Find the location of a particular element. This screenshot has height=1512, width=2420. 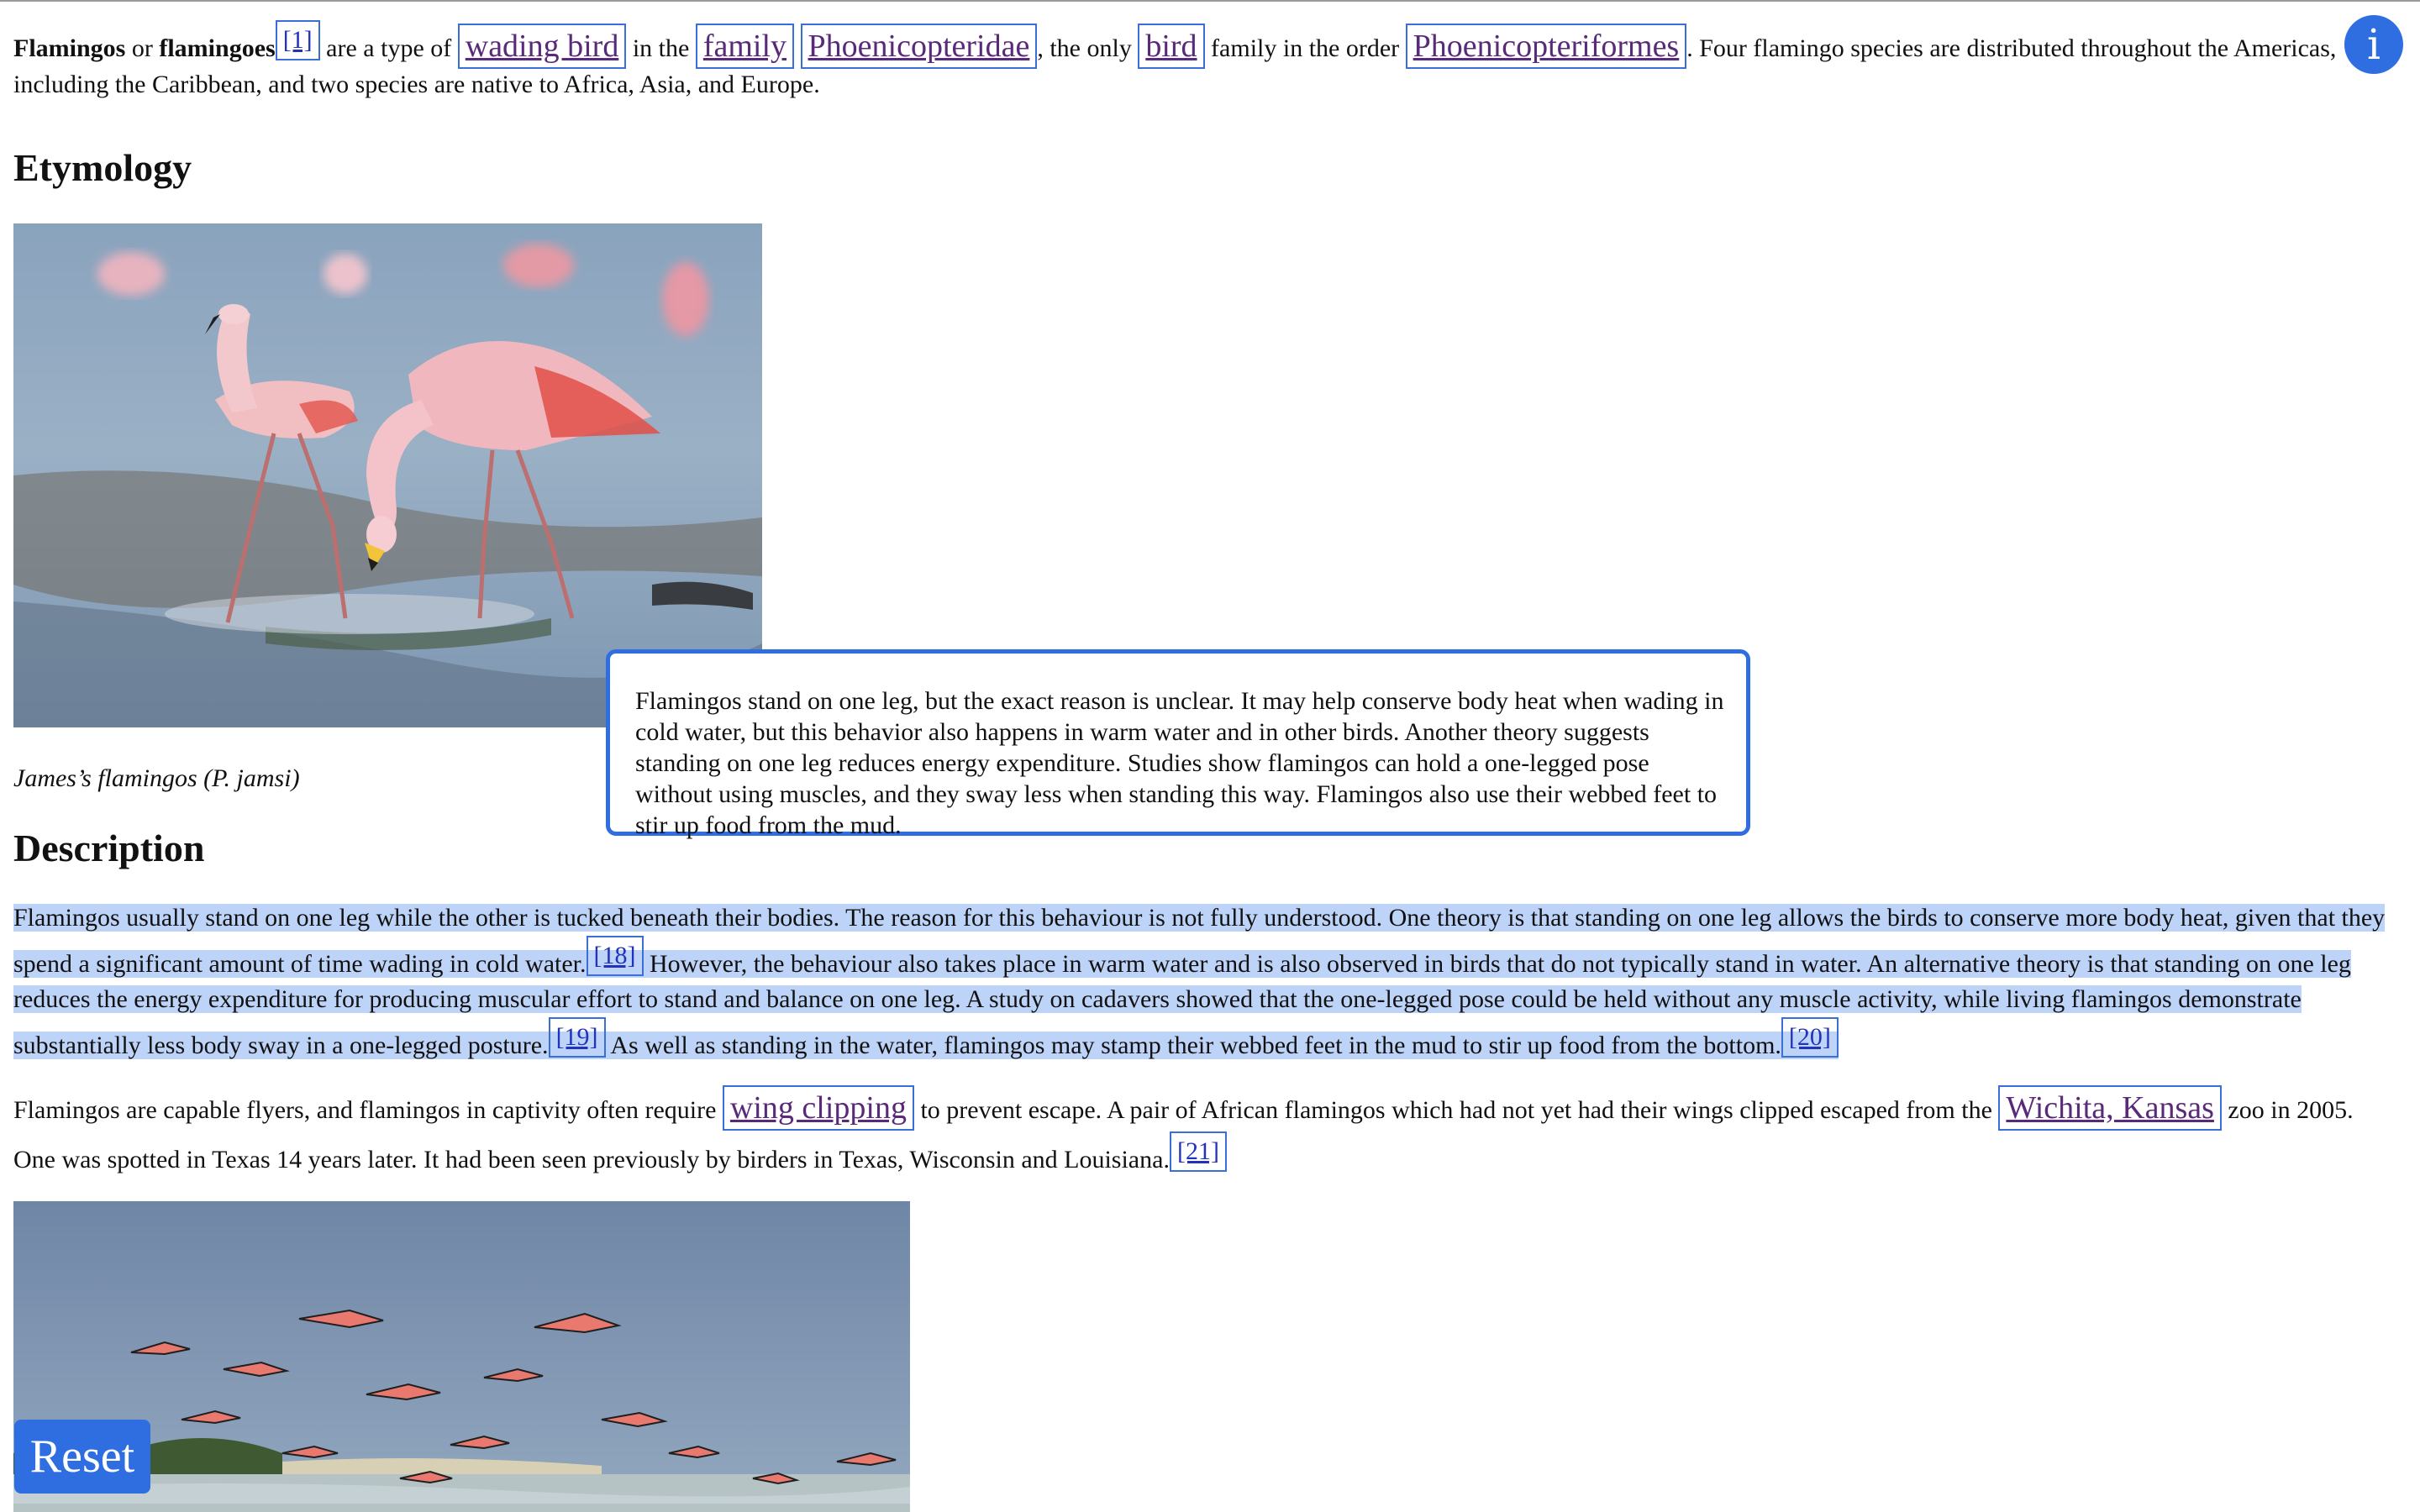

citation-18-link: [18] is located at coordinates (615, 956).